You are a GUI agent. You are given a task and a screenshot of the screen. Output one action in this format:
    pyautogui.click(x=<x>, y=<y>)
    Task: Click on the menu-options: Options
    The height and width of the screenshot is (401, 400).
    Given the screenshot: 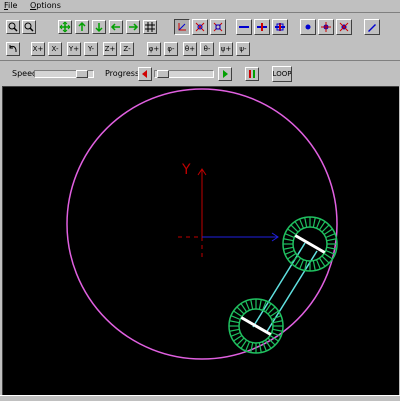 What is the action you would take?
    pyautogui.click(x=45, y=6)
    